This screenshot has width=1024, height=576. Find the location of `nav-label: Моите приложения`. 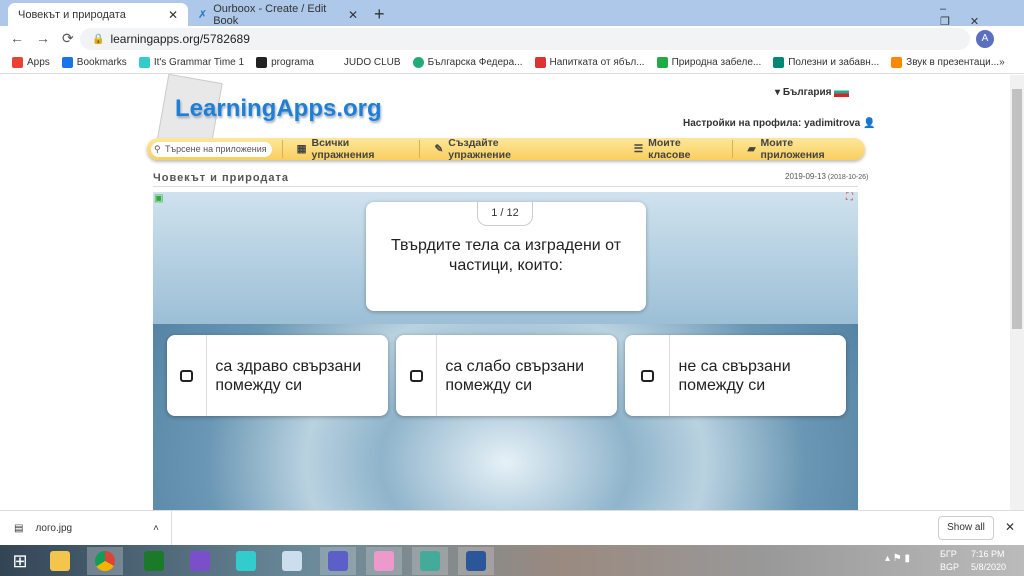

nav-label: Моите приложения is located at coordinates (792, 149).